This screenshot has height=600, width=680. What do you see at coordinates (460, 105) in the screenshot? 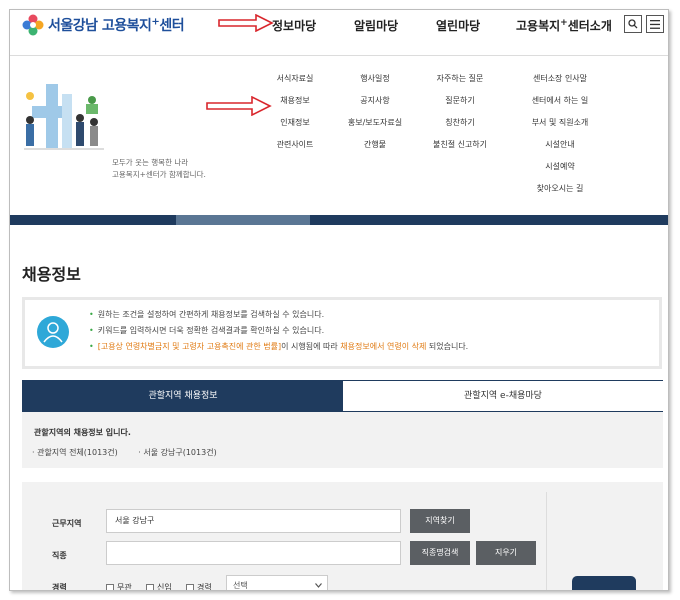
I see `menu-item-ask: 질문하기` at bounding box center [460, 105].